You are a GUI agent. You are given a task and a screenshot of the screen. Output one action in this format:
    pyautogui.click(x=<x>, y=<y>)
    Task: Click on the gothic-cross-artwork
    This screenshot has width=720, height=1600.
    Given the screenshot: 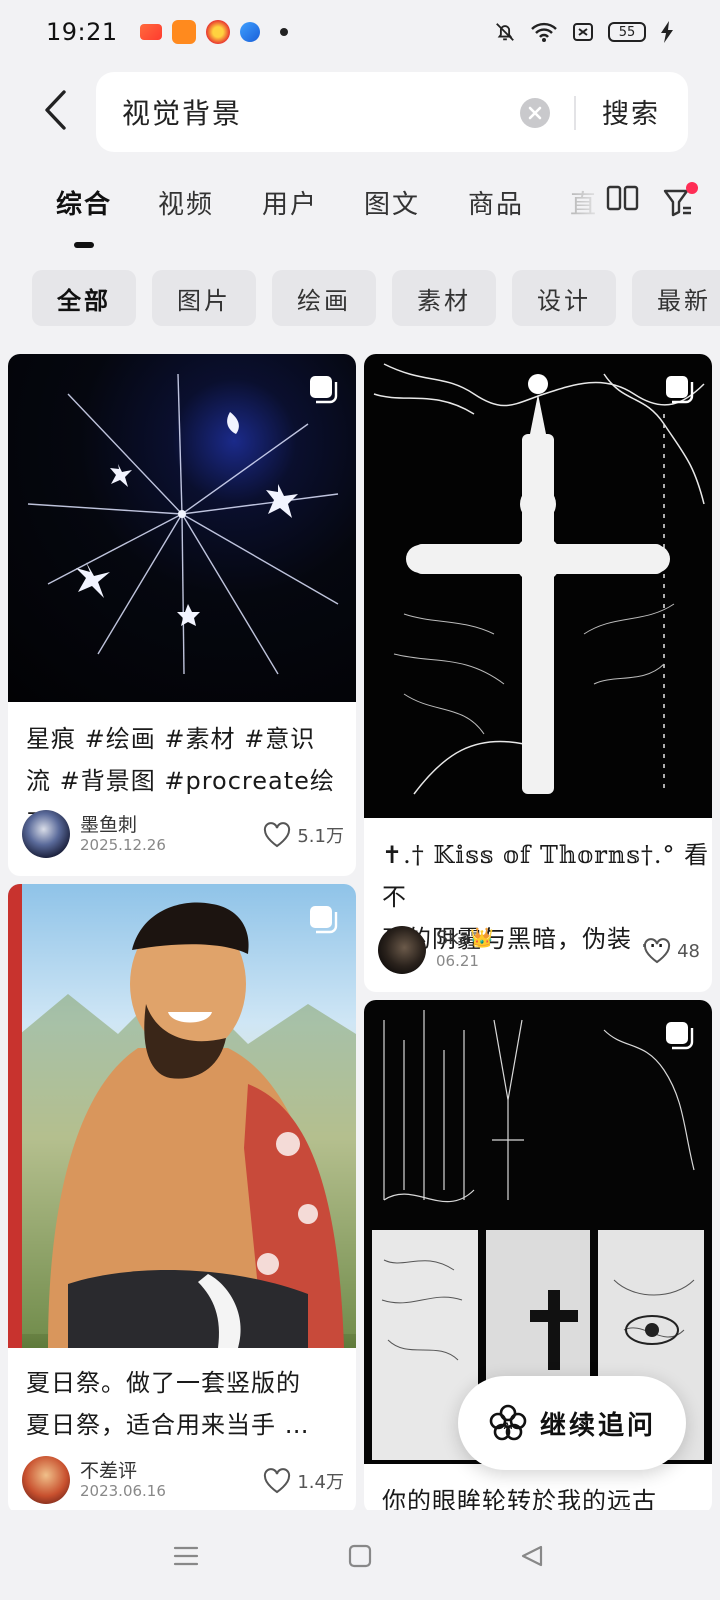 What is the action you would take?
    pyautogui.click(x=539, y=579)
    